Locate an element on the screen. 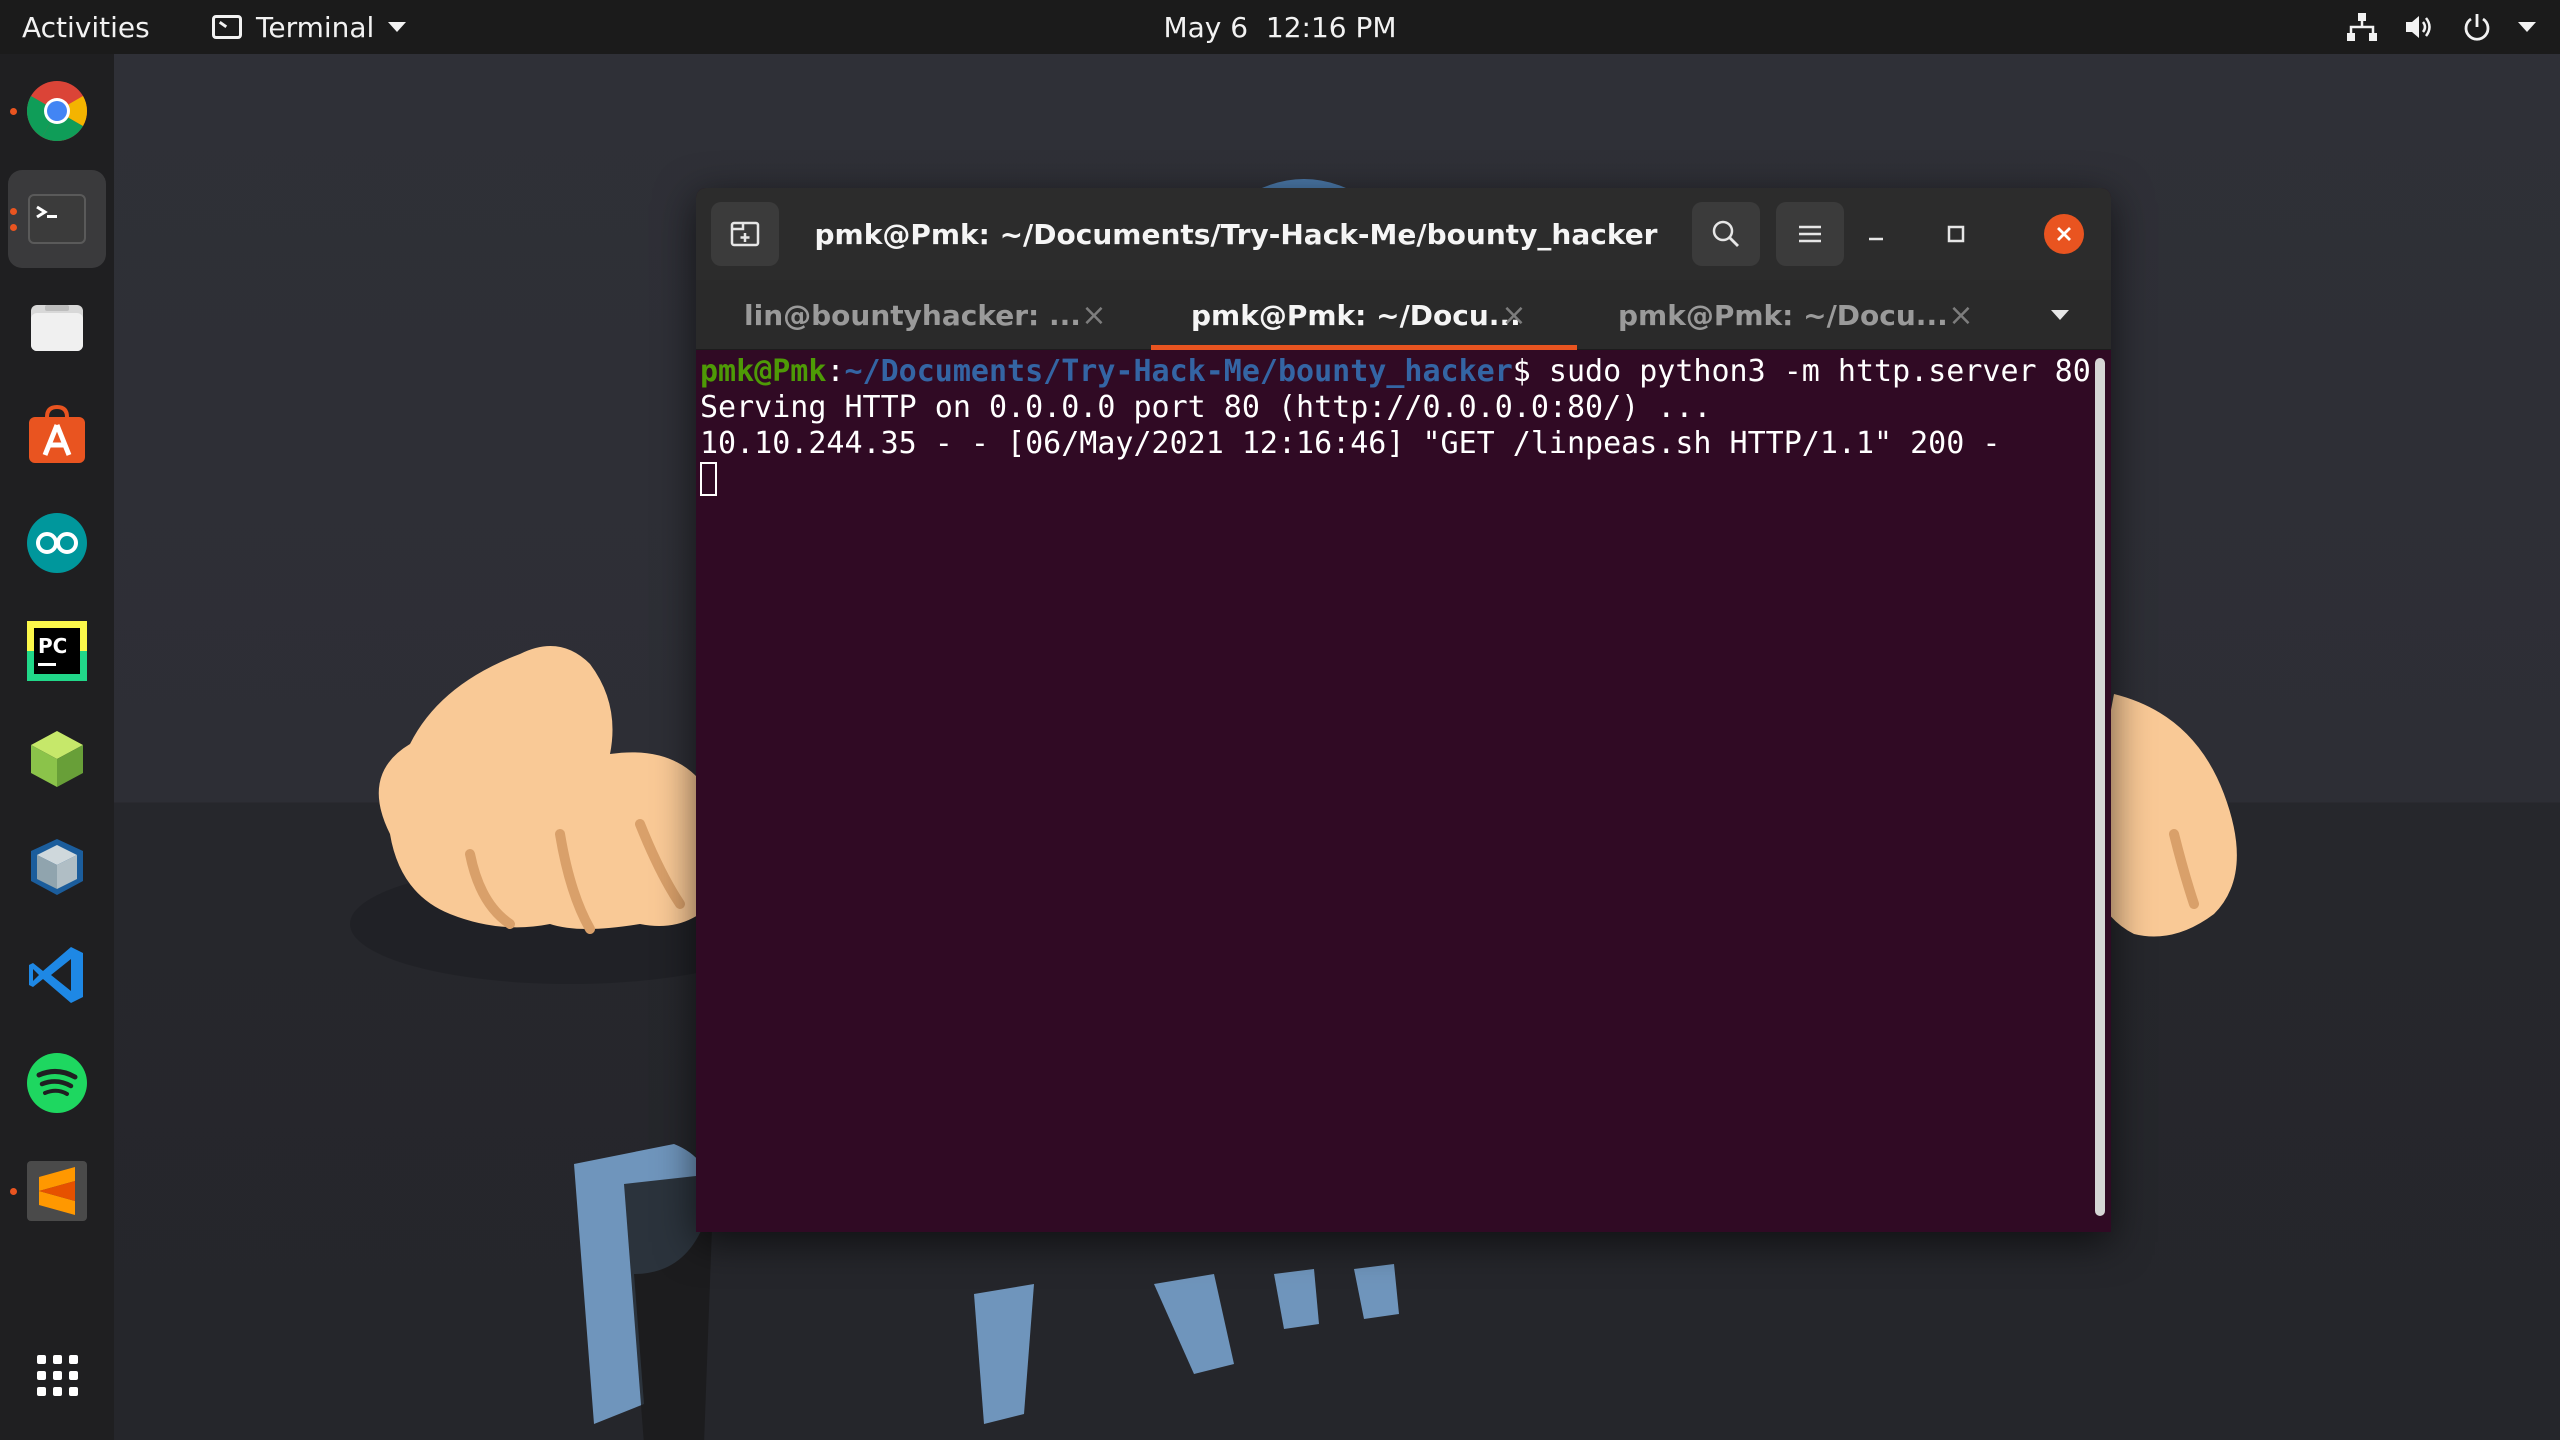 This screenshot has height=1440, width=2560. chrome-icon is located at coordinates (57, 111).